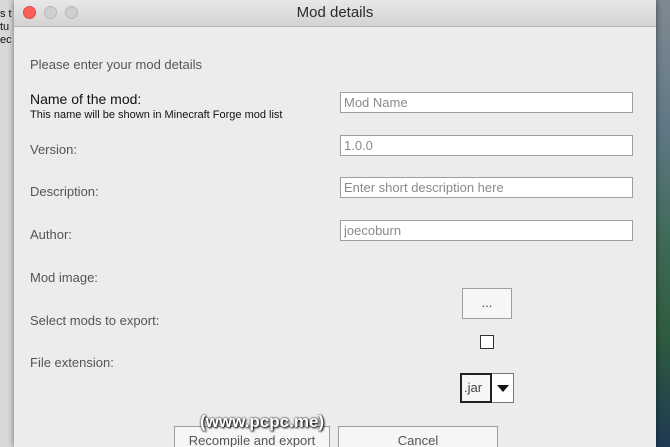 This screenshot has height=447, width=670. Describe the element at coordinates (486, 145) in the screenshot. I see `version-input` at that location.